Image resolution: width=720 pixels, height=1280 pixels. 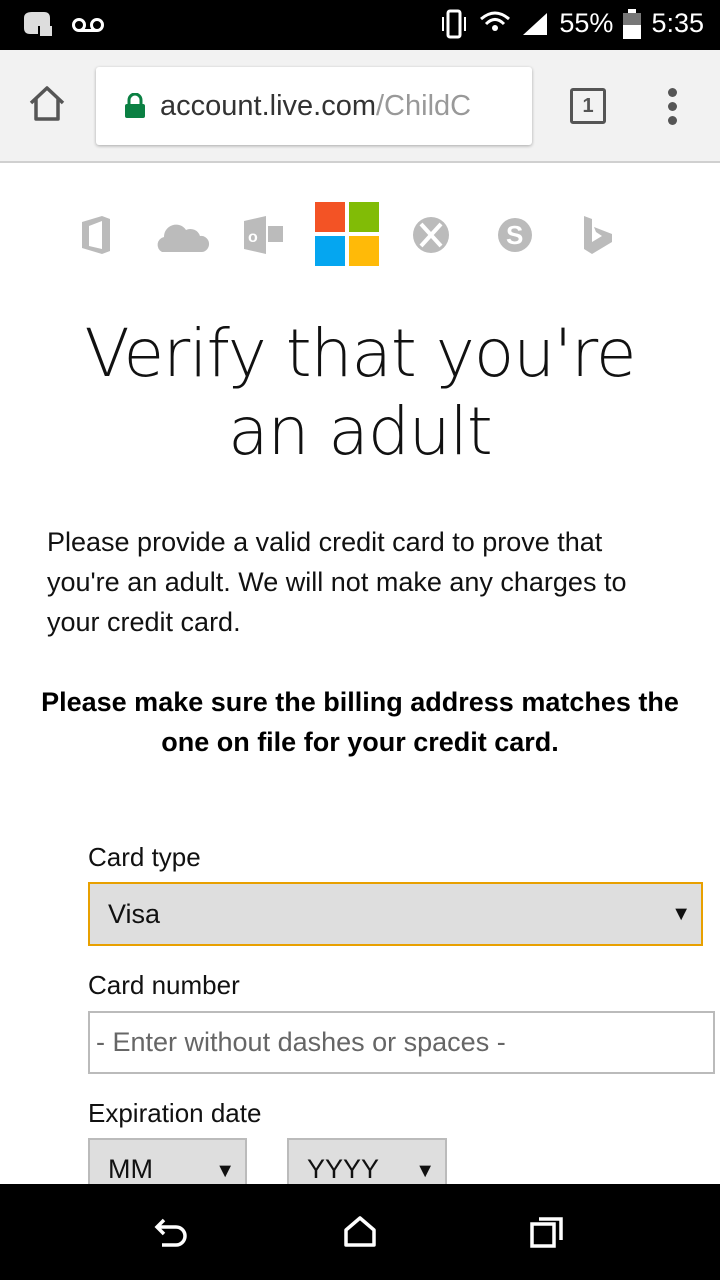 I want to click on vibrate-icon, so click(x=454, y=23).